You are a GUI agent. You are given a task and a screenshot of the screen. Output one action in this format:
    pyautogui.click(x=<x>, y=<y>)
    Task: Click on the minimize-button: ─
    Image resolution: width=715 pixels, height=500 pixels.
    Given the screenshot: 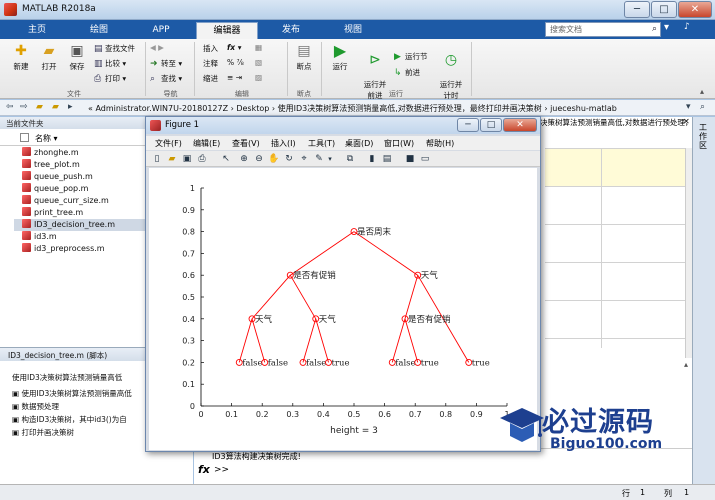 What is the action you would take?
    pyautogui.click(x=637, y=9)
    